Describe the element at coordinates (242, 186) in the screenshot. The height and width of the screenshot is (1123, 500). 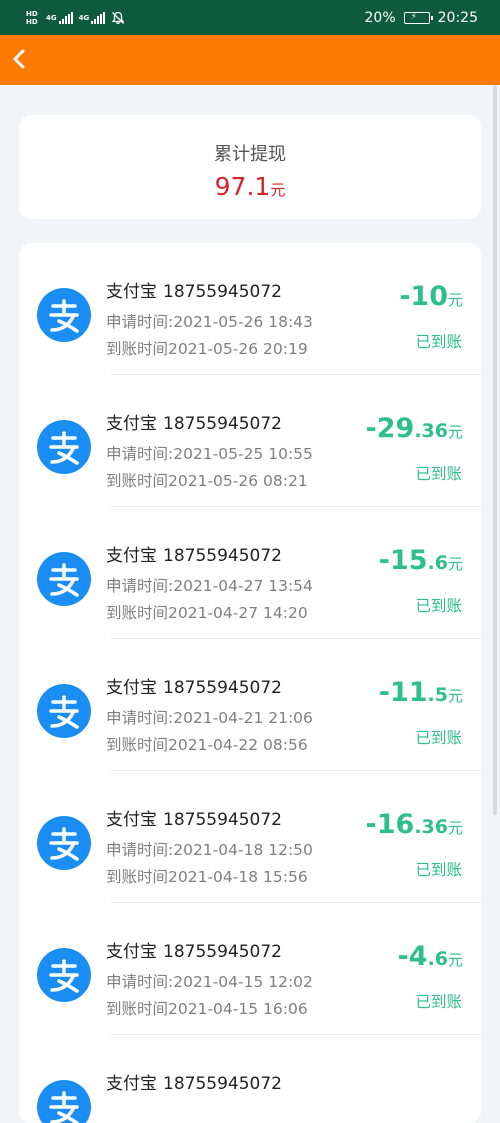
I see `summary-amount-value: 97.1` at that location.